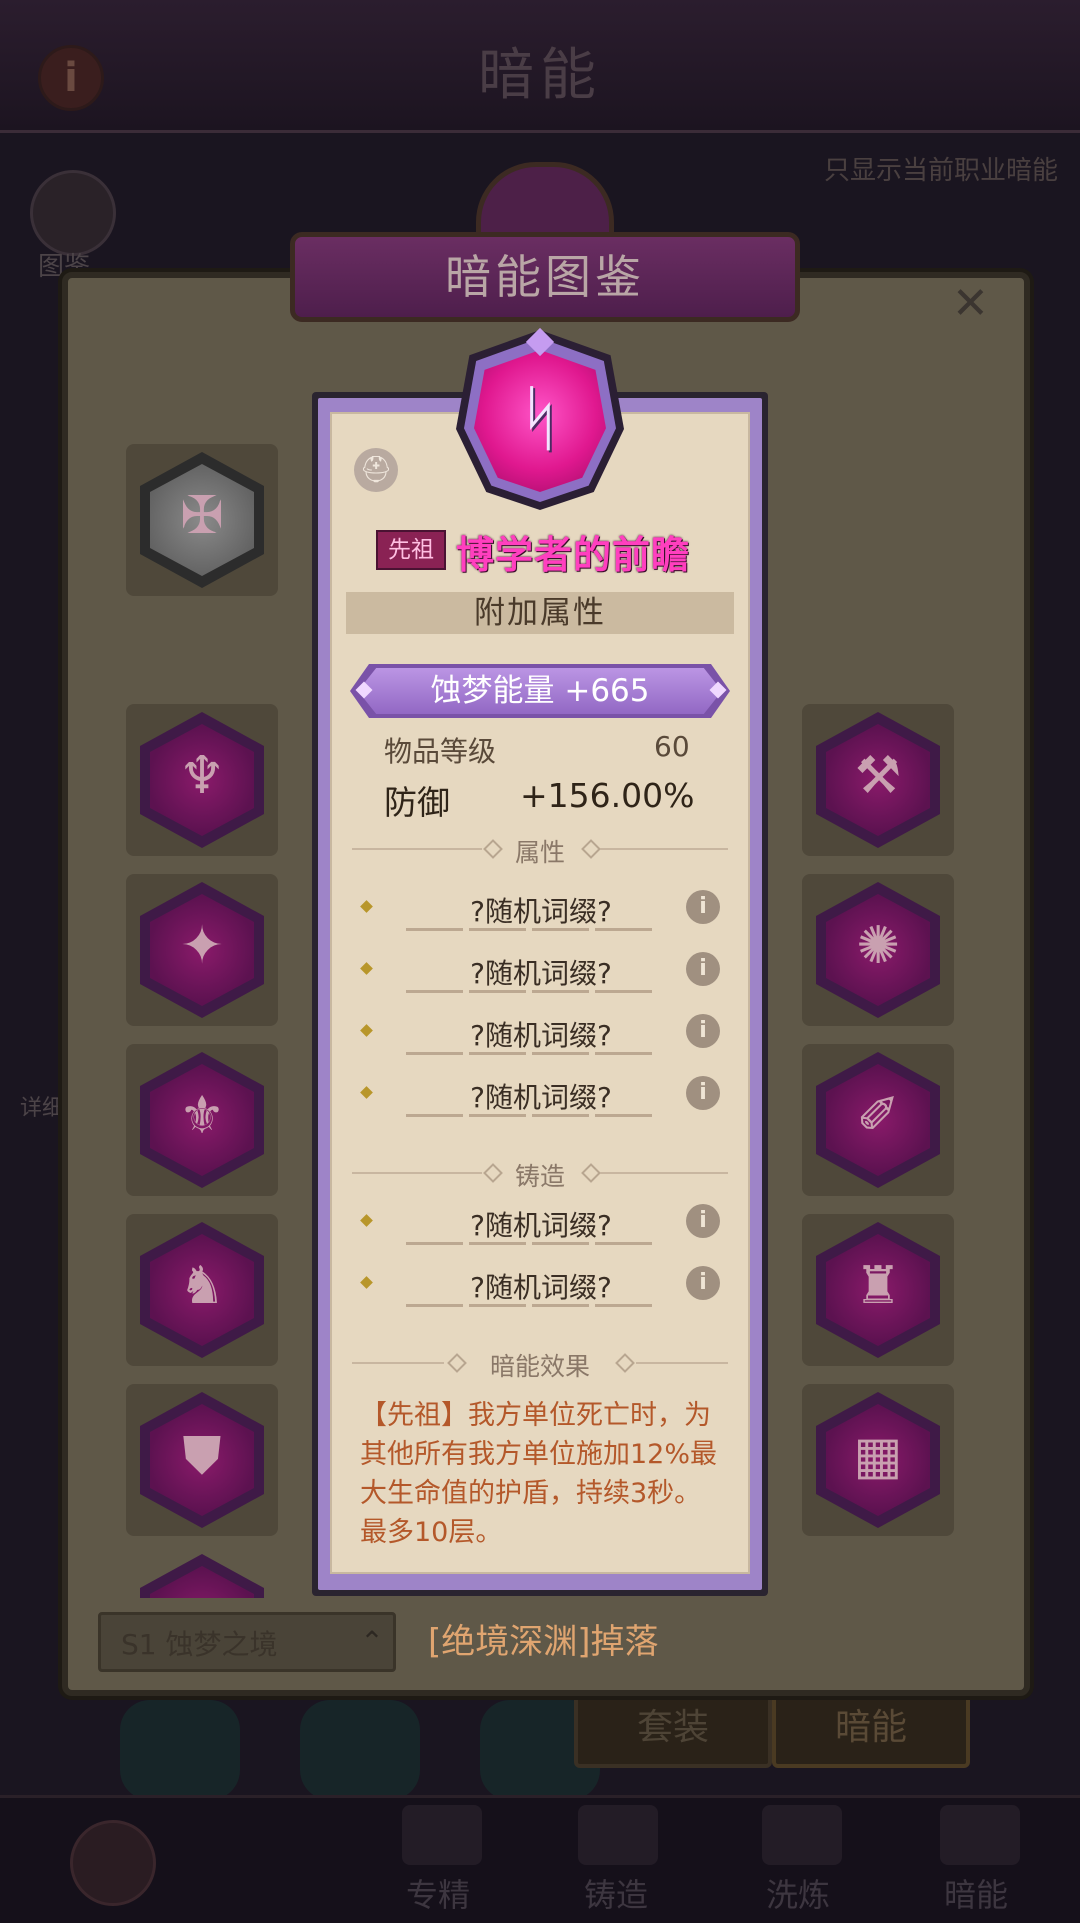 The image size is (1080, 1923). What do you see at coordinates (802, 1835) in the screenshot?
I see `triquetra-icon` at bounding box center [802, 1835].